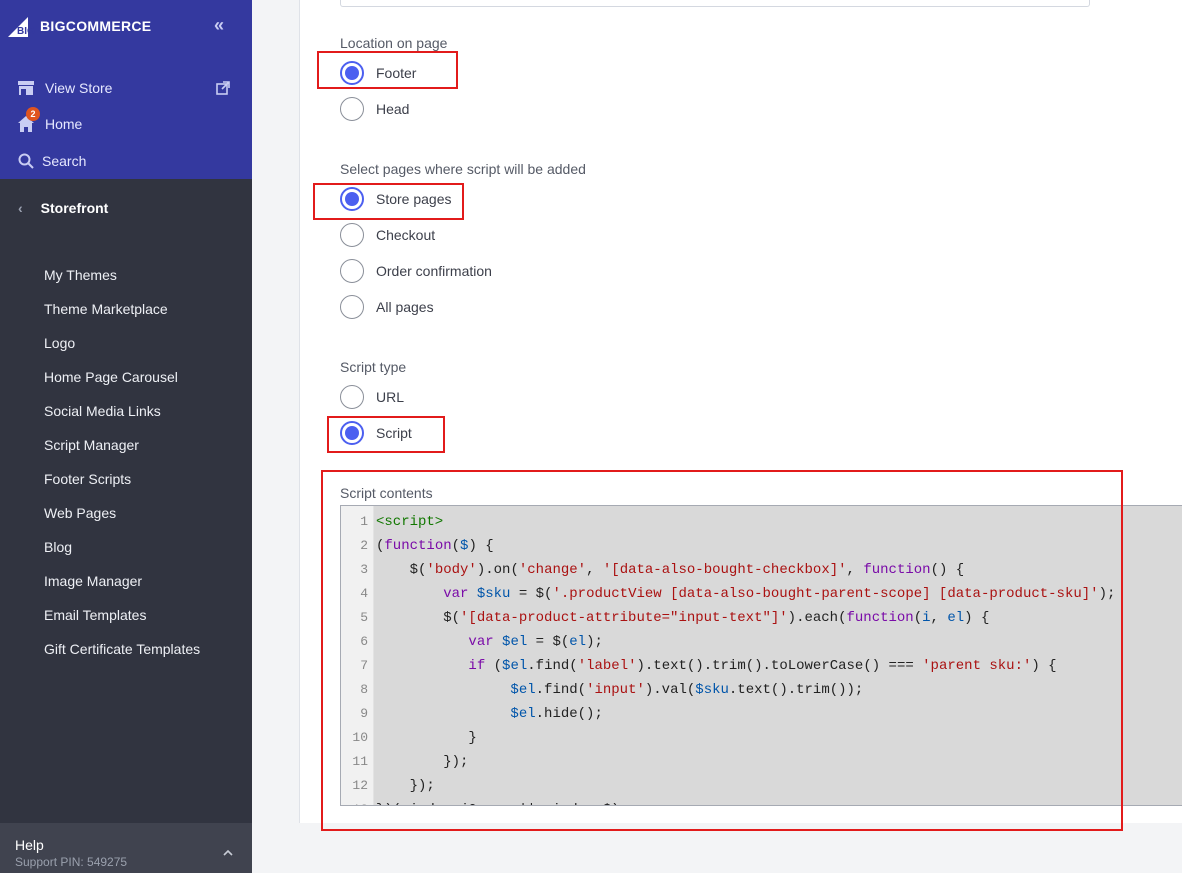 The height and width of the screenshot is (873, 1182). Describe the element at coordinates (393, 109) in the screenshot. I see `radio-label: Head` at that location.